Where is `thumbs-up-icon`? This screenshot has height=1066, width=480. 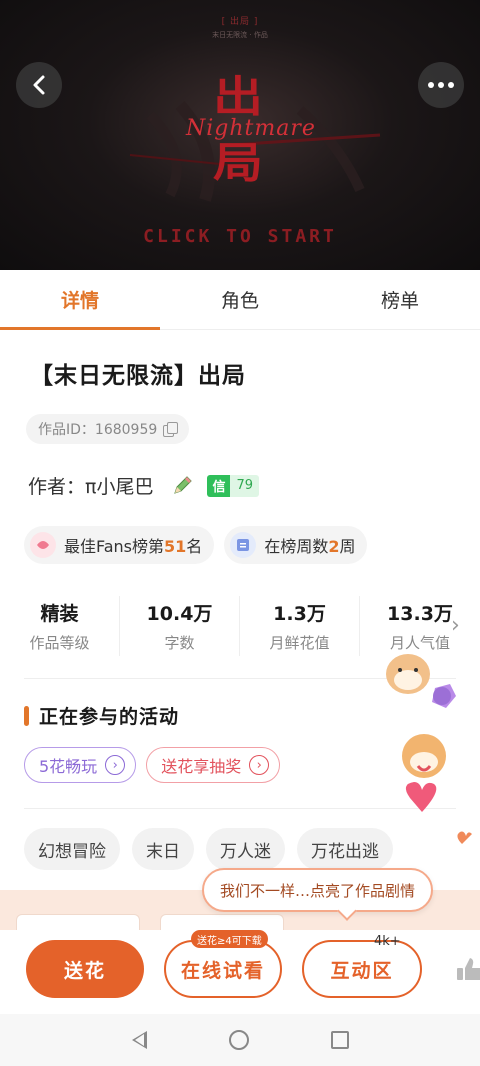 thumbs-up-icon is located at coordinates (467, 969).